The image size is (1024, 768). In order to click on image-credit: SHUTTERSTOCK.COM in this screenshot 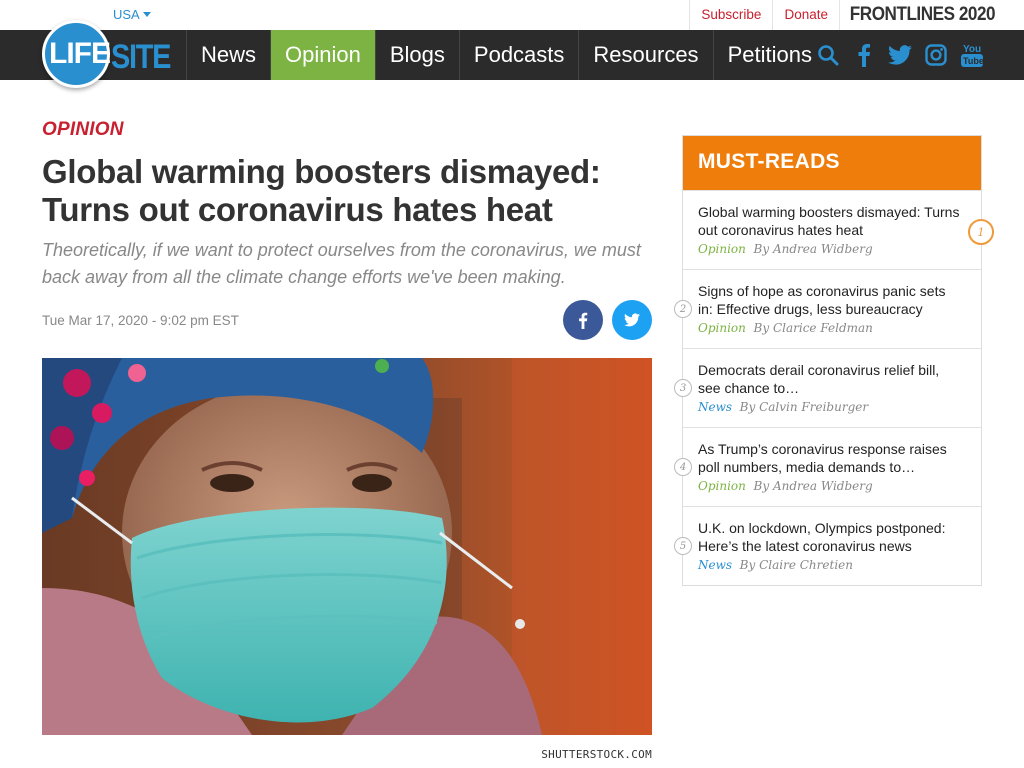, I will do `click(596, 754)`.